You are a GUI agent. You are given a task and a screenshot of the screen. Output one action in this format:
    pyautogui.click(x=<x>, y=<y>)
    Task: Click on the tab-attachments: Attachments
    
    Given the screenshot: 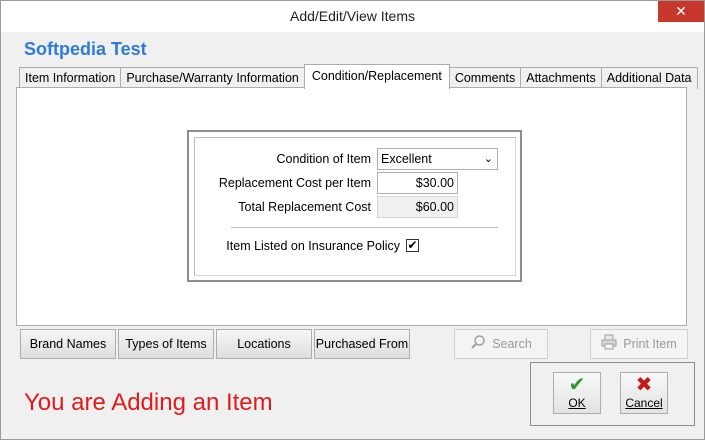 What is the action you would take?
    pyautogui.click(x=561, y=78)
    